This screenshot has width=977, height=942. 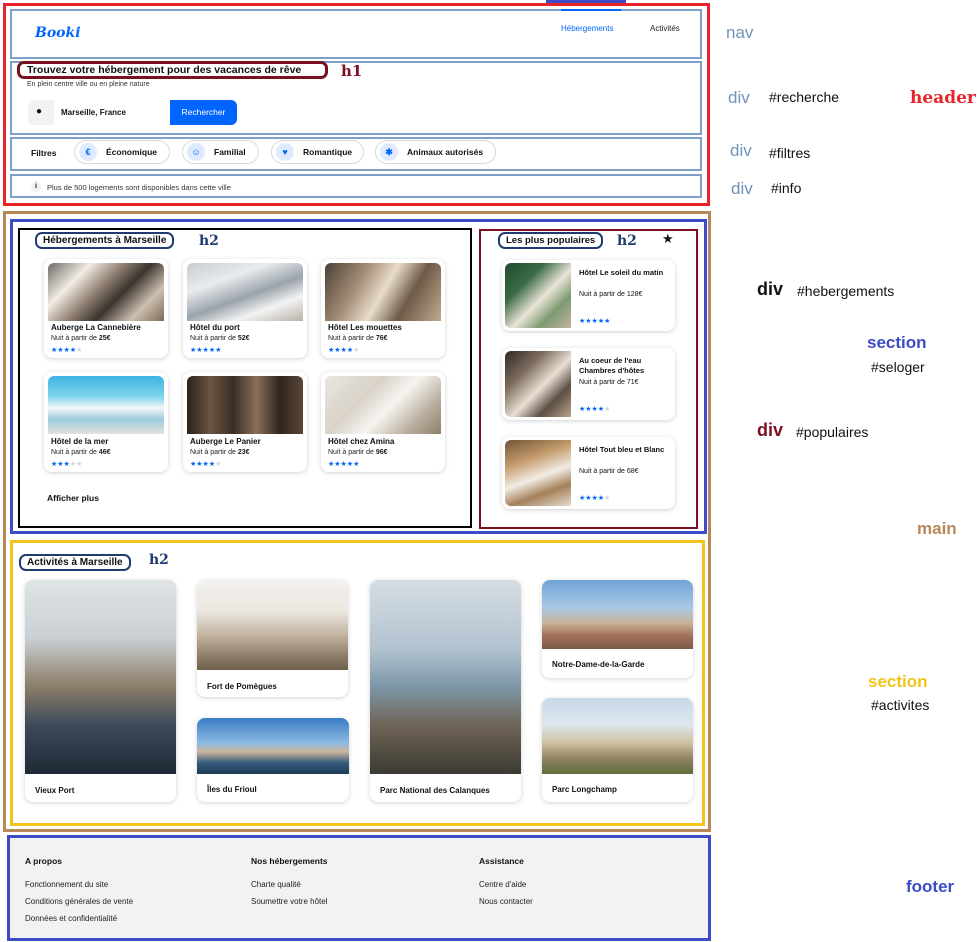 What do you see at coordinates (358, 338) in the screenshot?
I see `hebergement-price: Nuit à partir de 76€` at bounding box center [358, 338].